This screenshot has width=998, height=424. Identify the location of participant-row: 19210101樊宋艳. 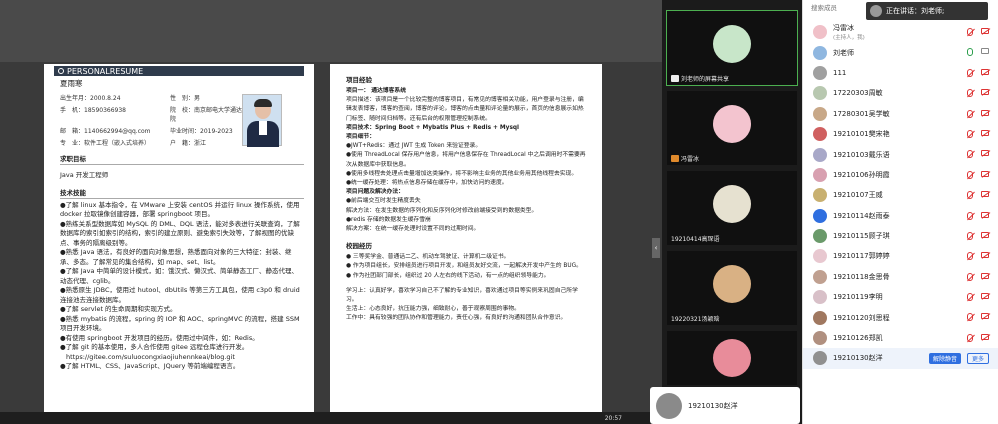
(900, 134).